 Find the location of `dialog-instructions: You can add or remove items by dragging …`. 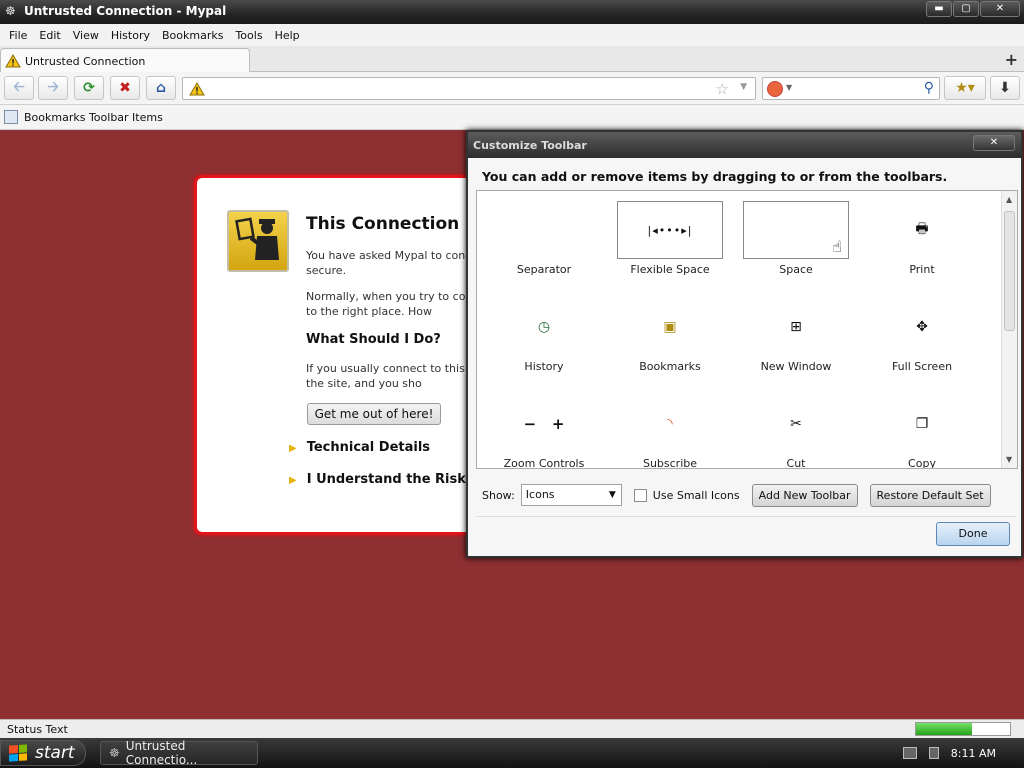

dialog-instructions: You can add or remove items by dragging … is located at coordinates (715, 176).